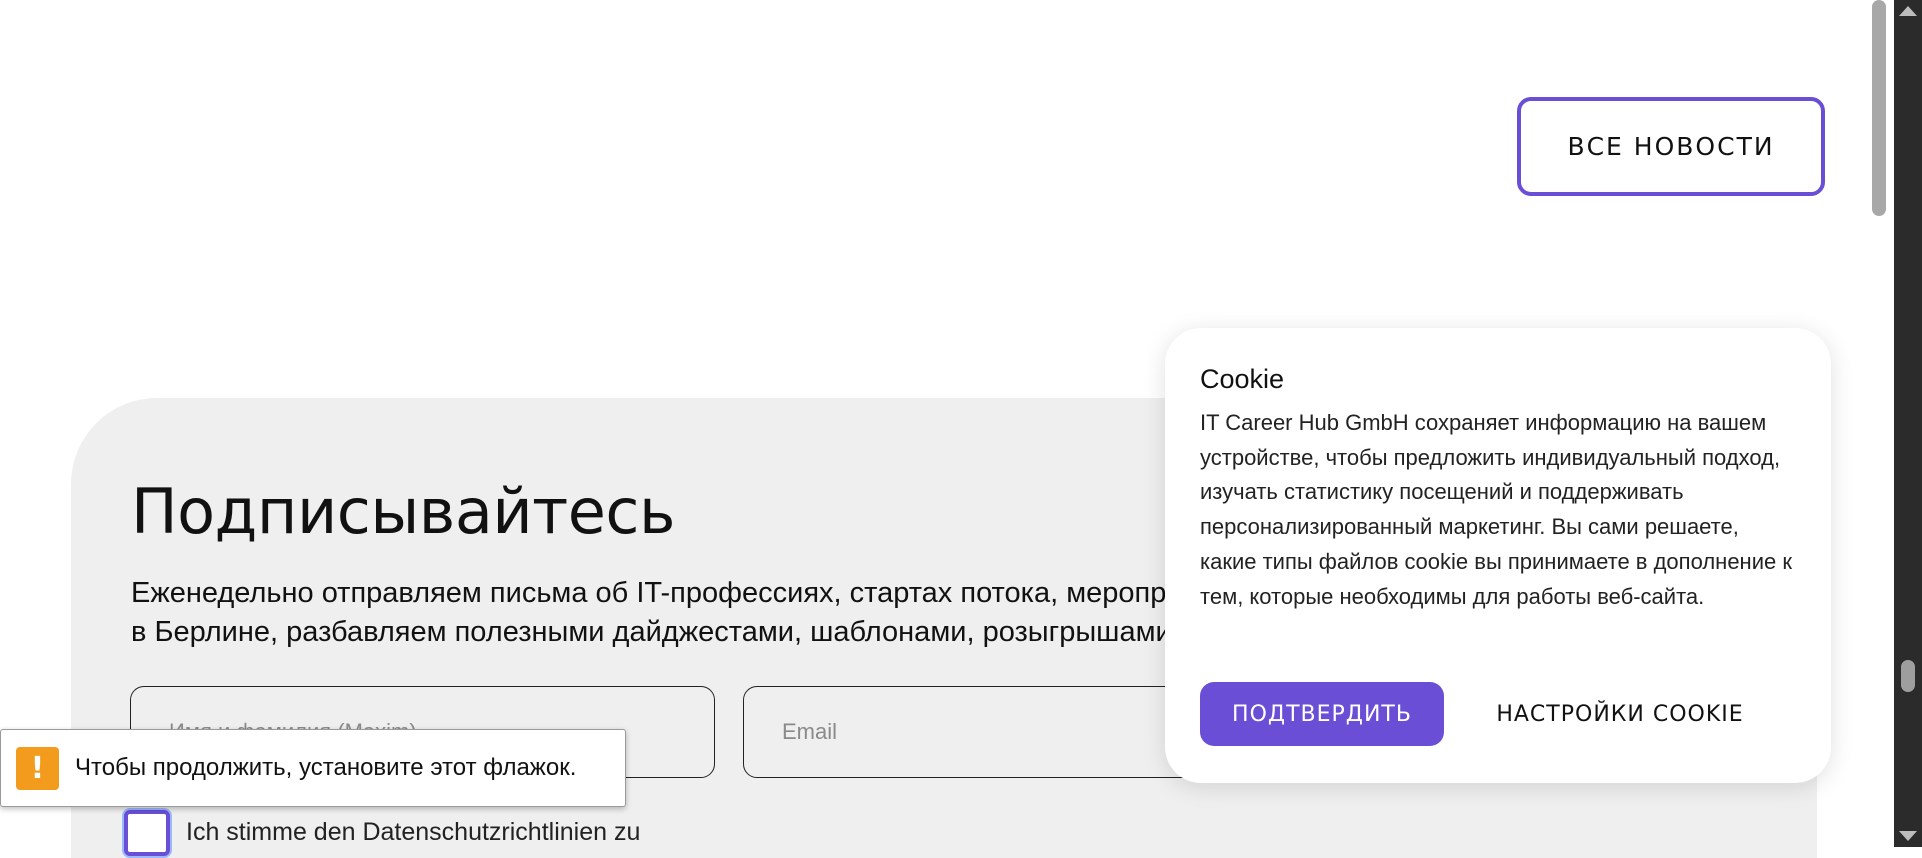 This screenshot has height=858, width=1922. What do you see at coordinates (1908, 11) in the screenshot?
I see `scroll-up-icon` at bounding box center [1908, 11].